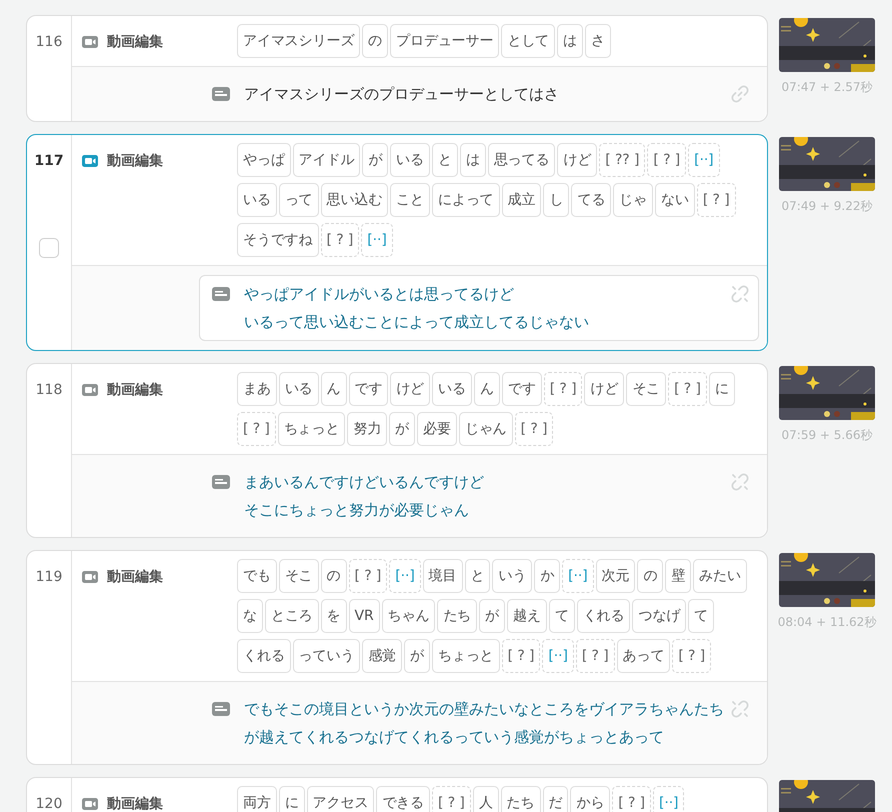 The width and height of the screenshot is (892, 812). Describe the element at coordinates (291, 616) in the screenshot. I see `word-token: ところ` at that location.